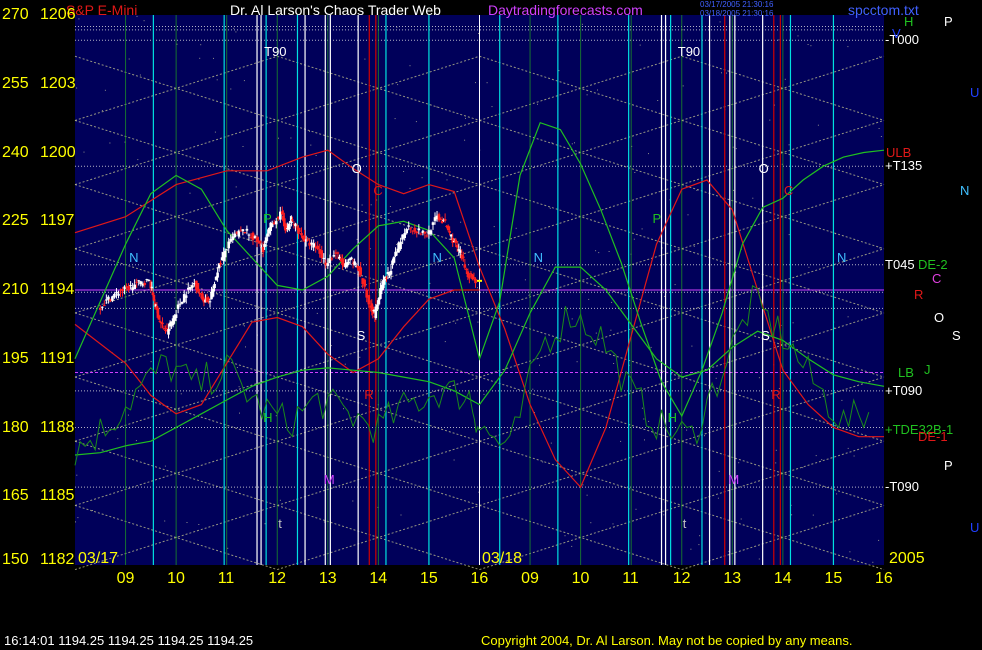 The image size is (982, 650). Describe the element at coordinates (38, 358) in the screenshot. I see `y-tick-label: 195 1191` at that location.